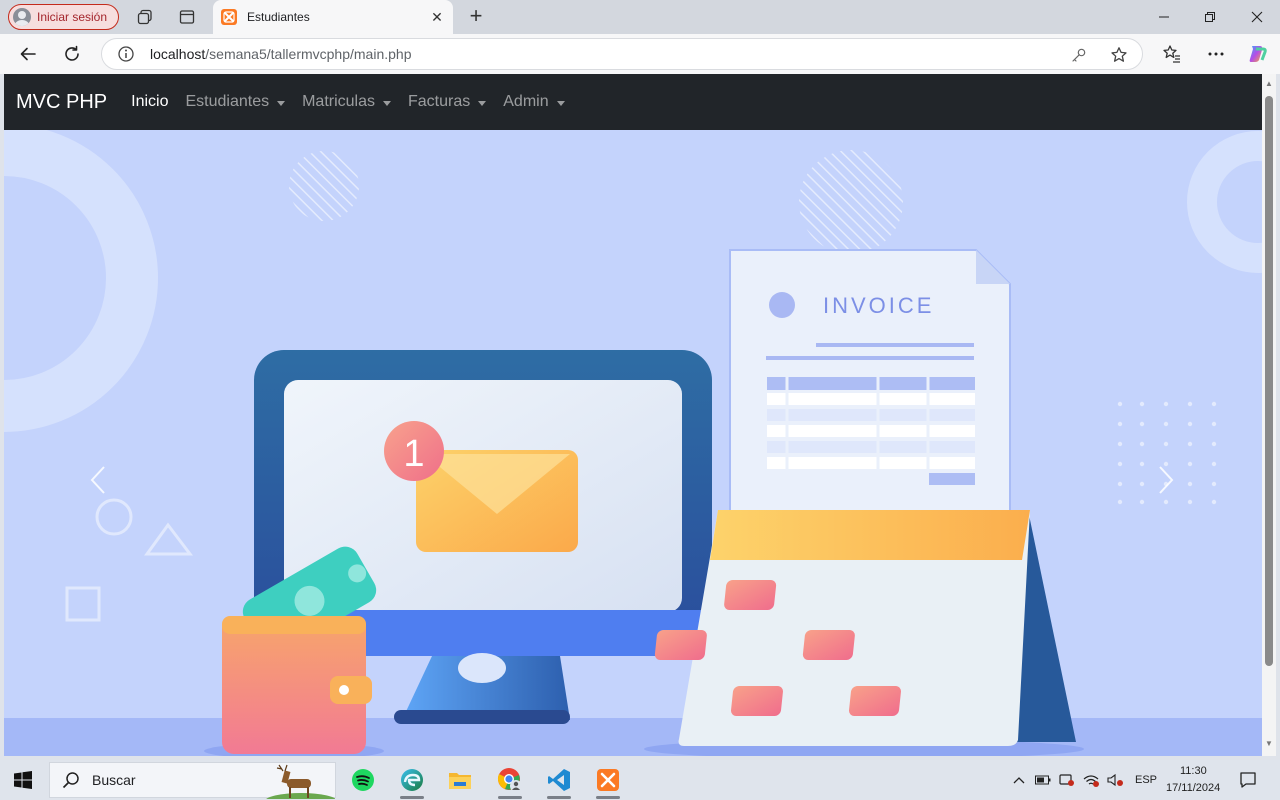 The width and height of the screenshot is (1280, 800). Describe the element at coordinates (22, 17) in the screenshot. I see `avatar-icon` at that location.